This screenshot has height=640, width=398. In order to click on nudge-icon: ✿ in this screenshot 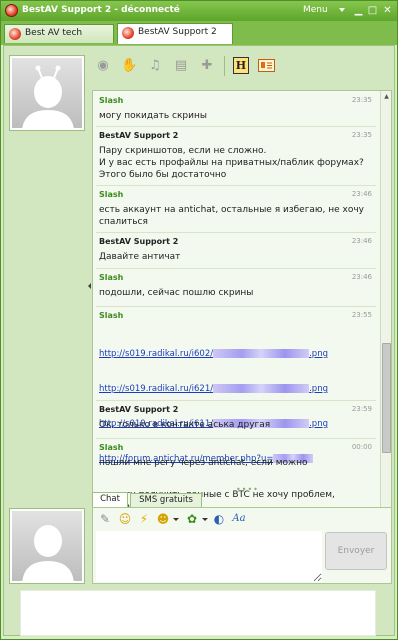, I will do `click(192, 519)`.